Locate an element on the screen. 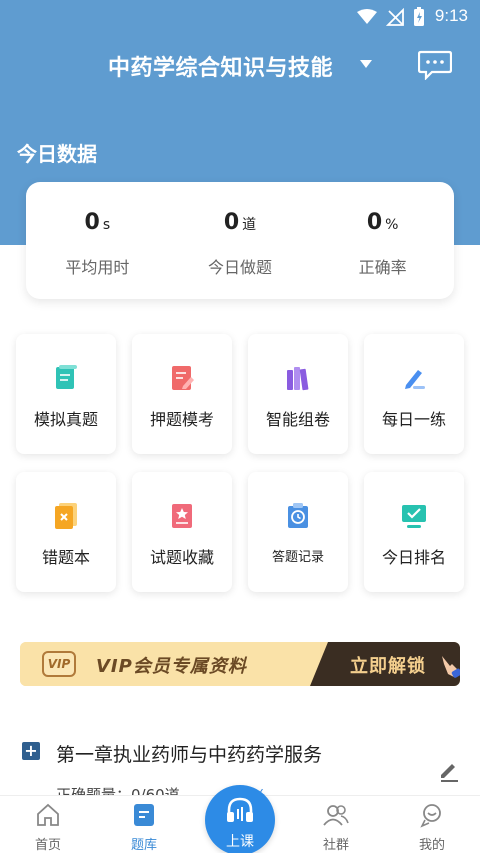  center-class-button: 上课 is located at coordinates (240, 819).